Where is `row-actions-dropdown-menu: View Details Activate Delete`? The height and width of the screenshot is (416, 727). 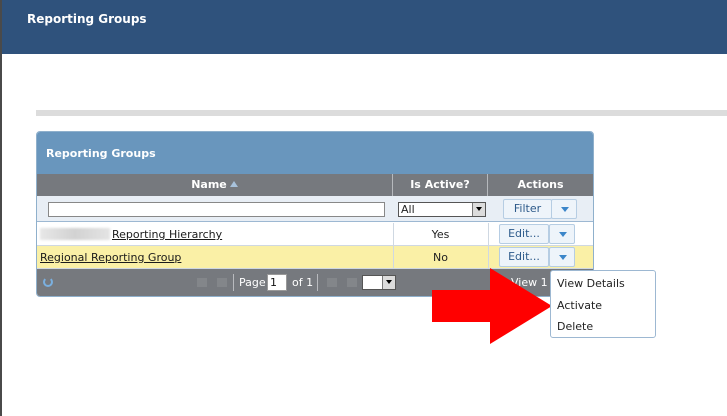 row-actions-dropdown-menu: View Details Activate Delete is located at coordinates (603, 304).